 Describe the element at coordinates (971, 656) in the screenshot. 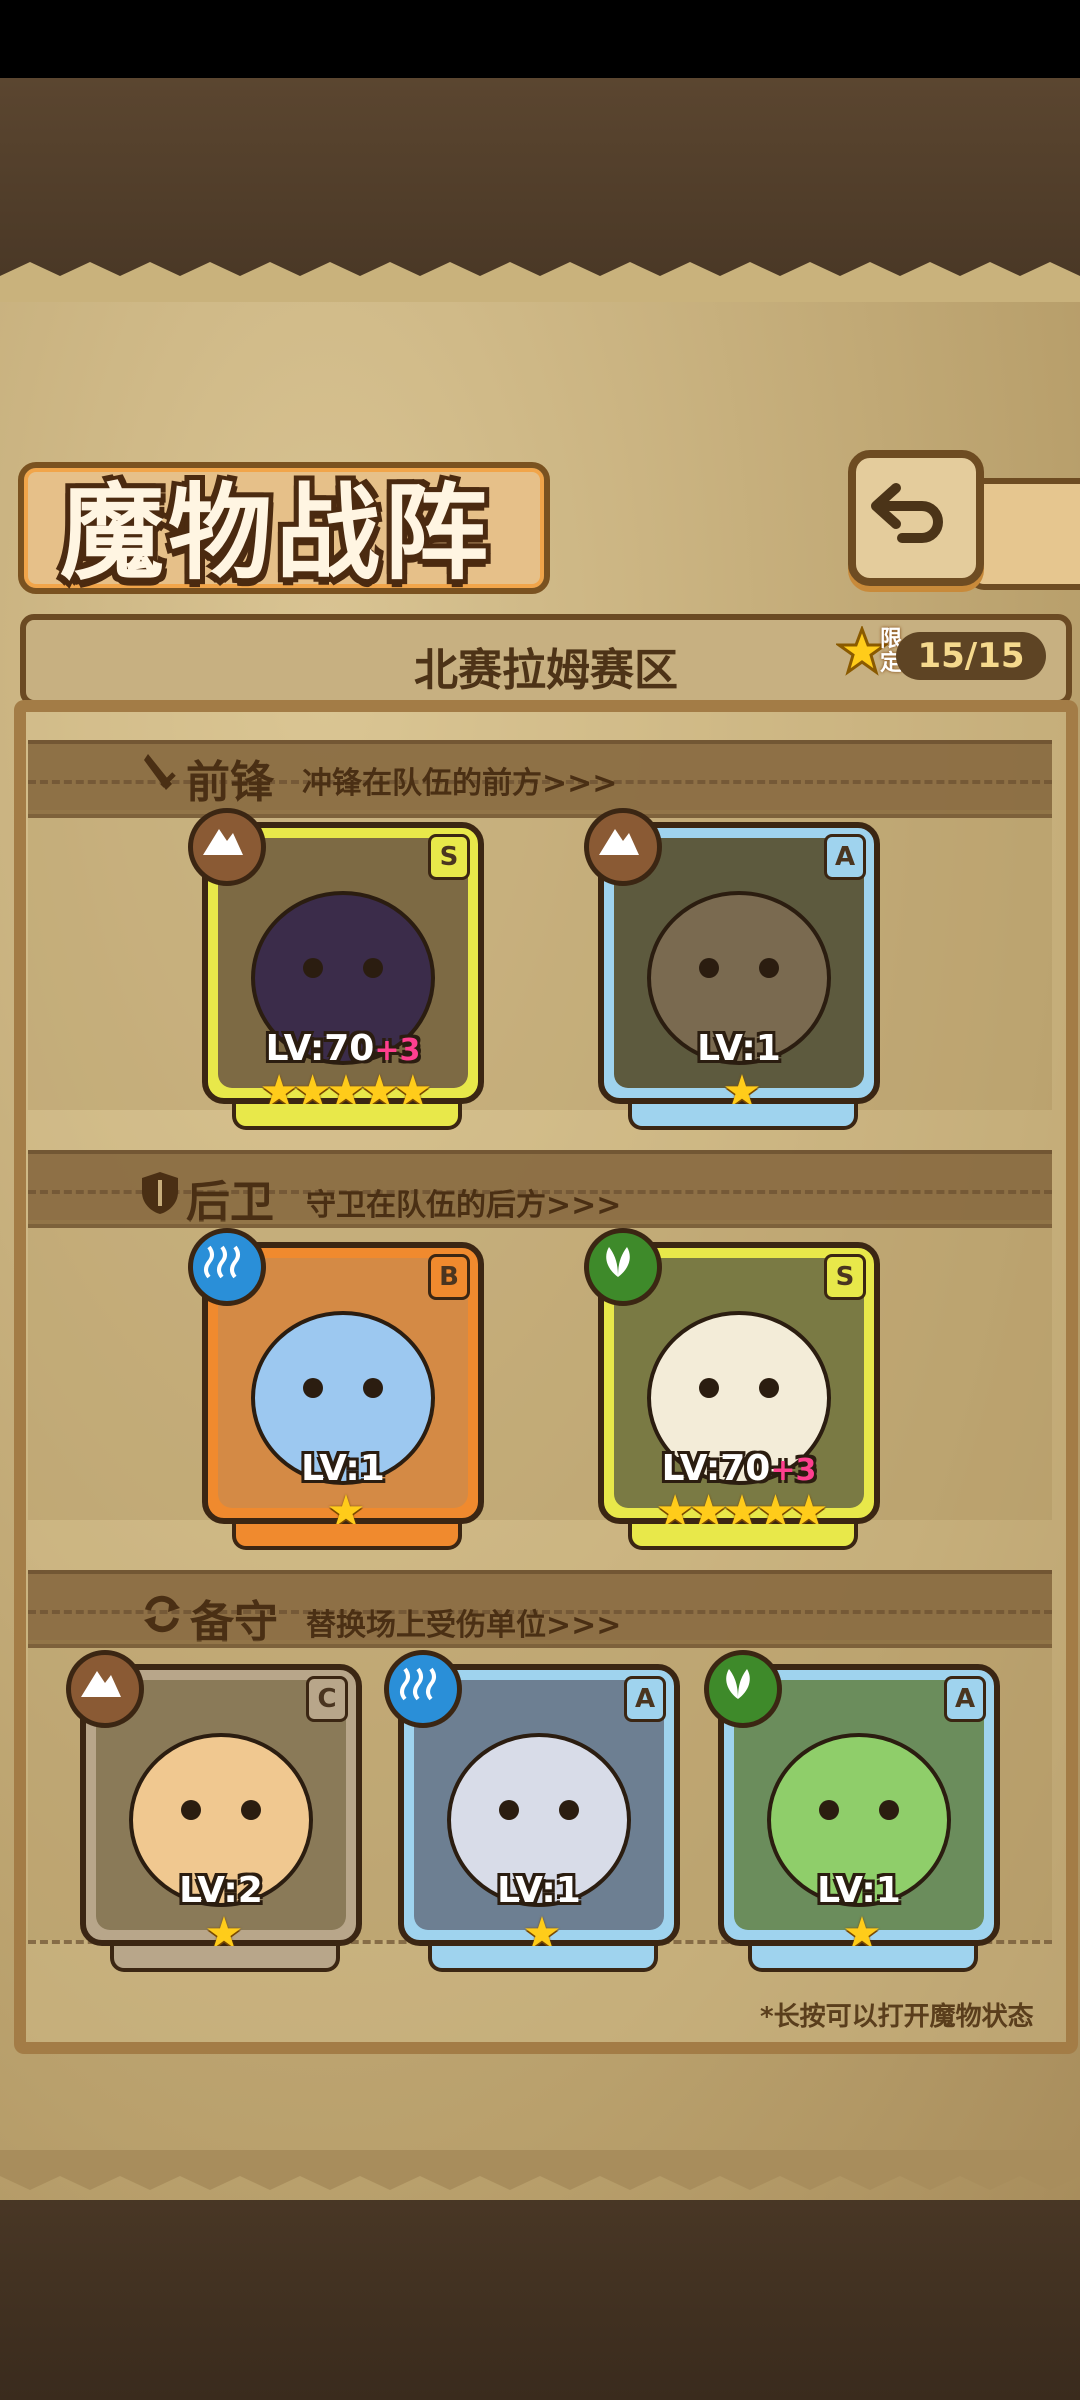

I see `limit-count: 15/15` at that location.